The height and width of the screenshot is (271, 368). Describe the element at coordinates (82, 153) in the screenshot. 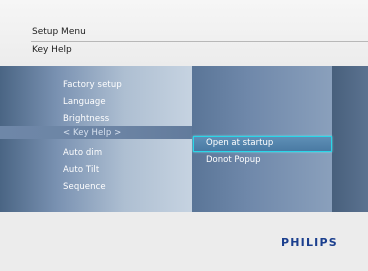

I see `menu-item-auto-dim: Auto dim` at that location.